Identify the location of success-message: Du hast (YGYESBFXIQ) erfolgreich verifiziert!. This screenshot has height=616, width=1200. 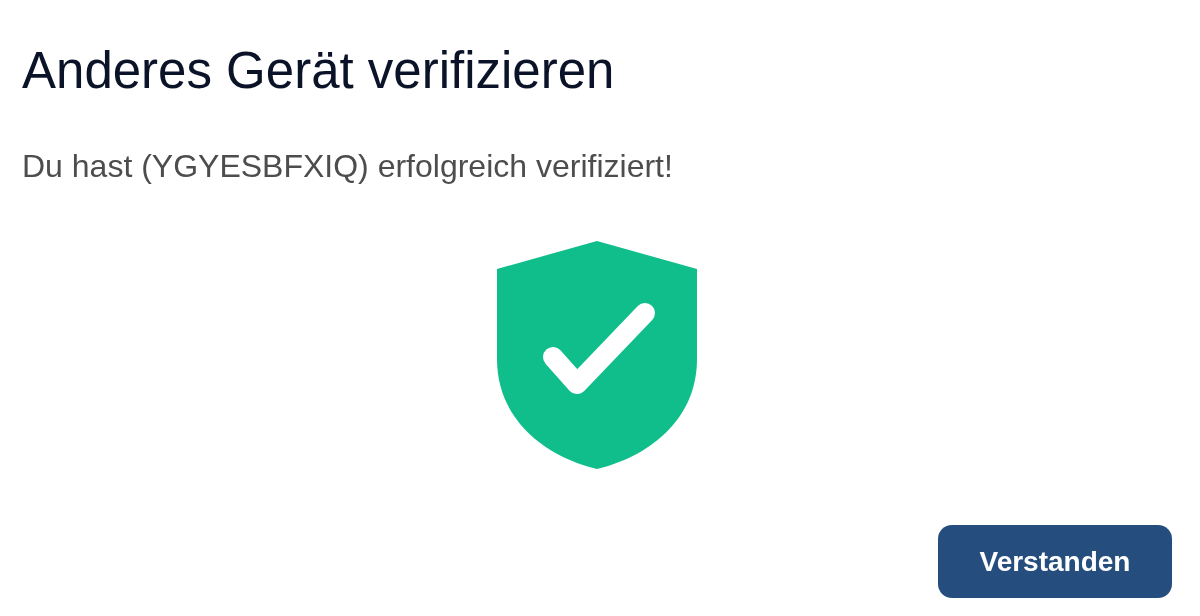
(347, 166).